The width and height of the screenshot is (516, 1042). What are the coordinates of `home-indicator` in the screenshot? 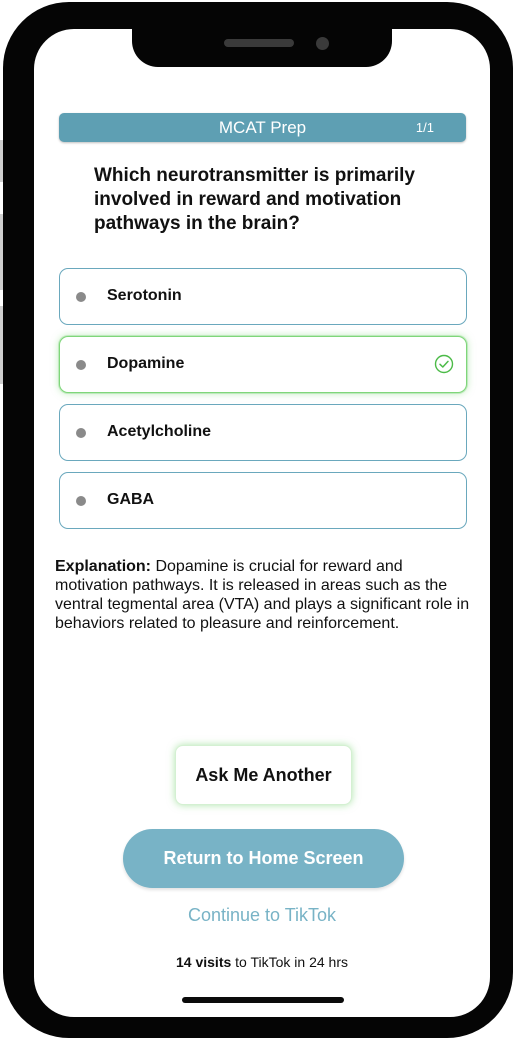 It's located at (263, 1000).